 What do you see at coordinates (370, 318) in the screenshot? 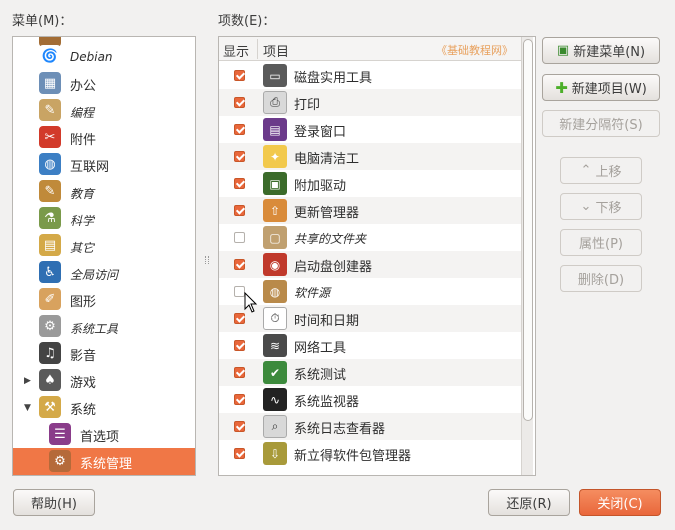
I see `item-row: ⏱ 时间和日期` at bounding box center [370, 318].